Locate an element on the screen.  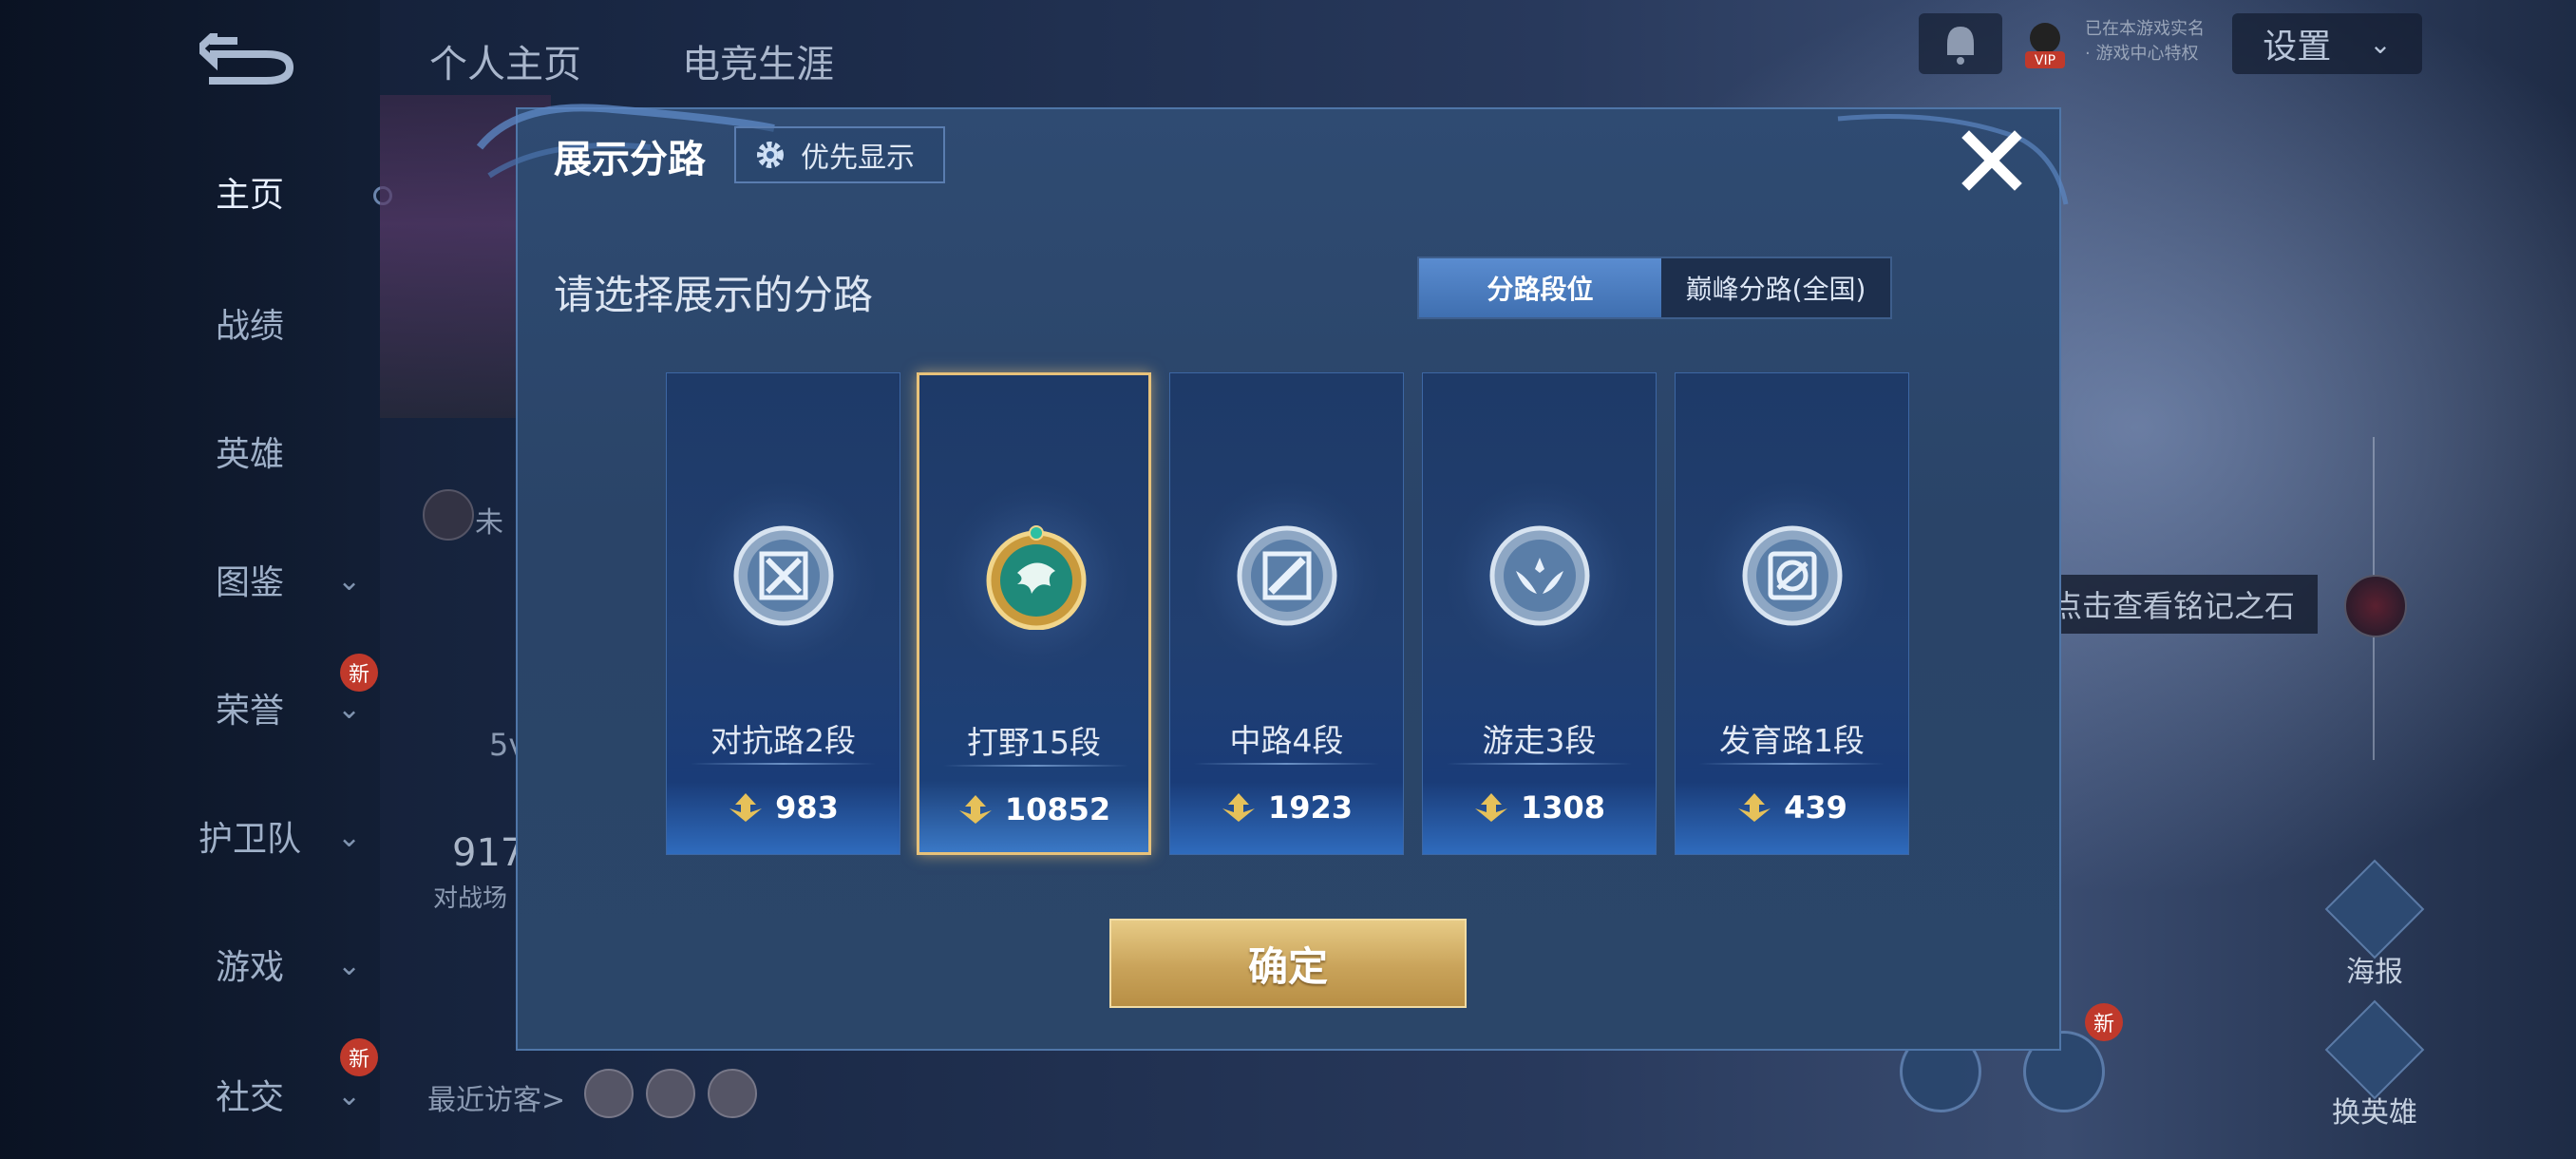
inscription-stone-icon is located at coordinates (2375, 606).